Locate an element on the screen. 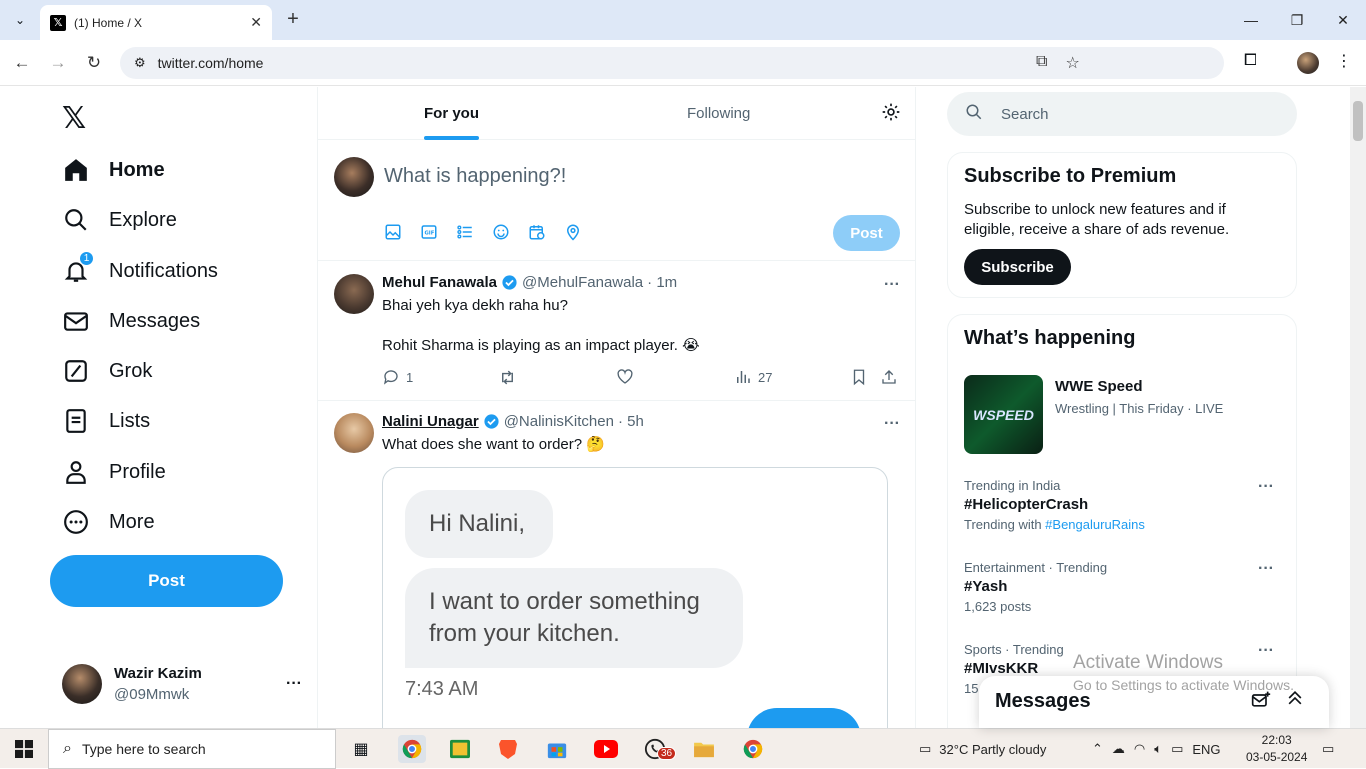  tweet-author-name: Nalini Unagar is located at coordinates (430, 421).